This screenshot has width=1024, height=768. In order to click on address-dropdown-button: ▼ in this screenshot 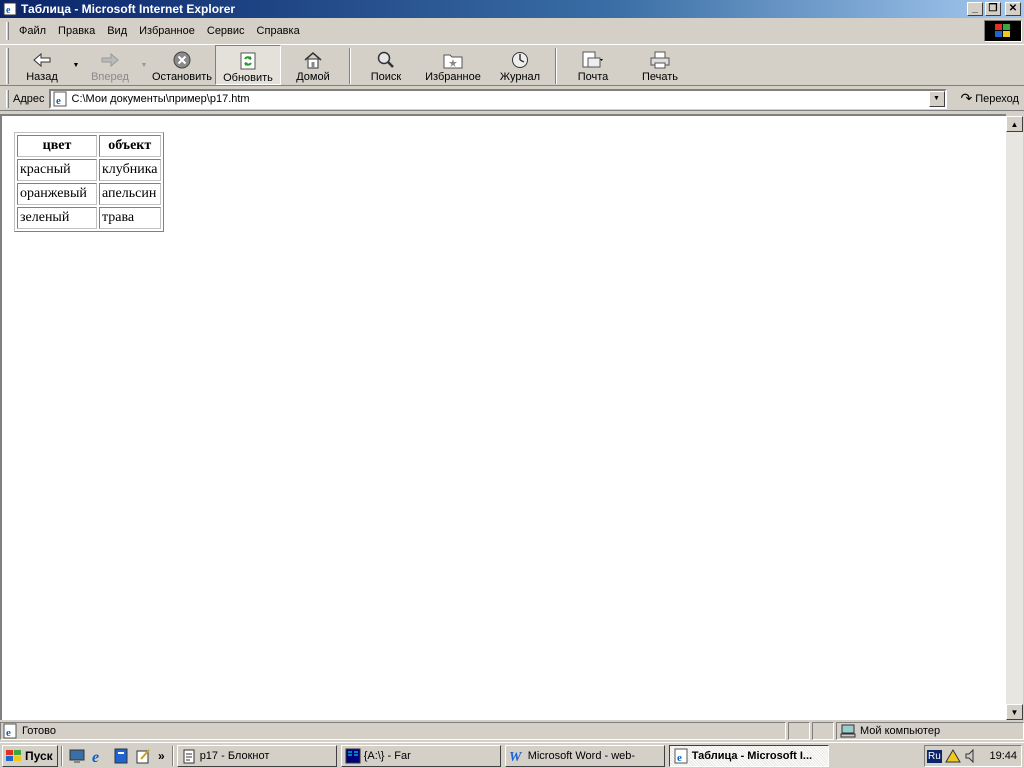, I will do `click(936, 98)`.